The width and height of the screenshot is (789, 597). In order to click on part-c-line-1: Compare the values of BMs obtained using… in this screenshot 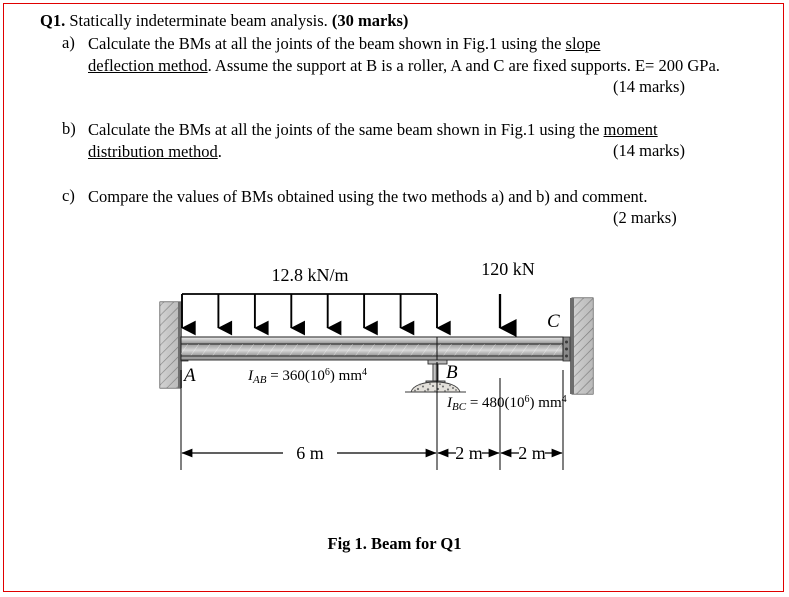, I will do `click(368, 196)`.